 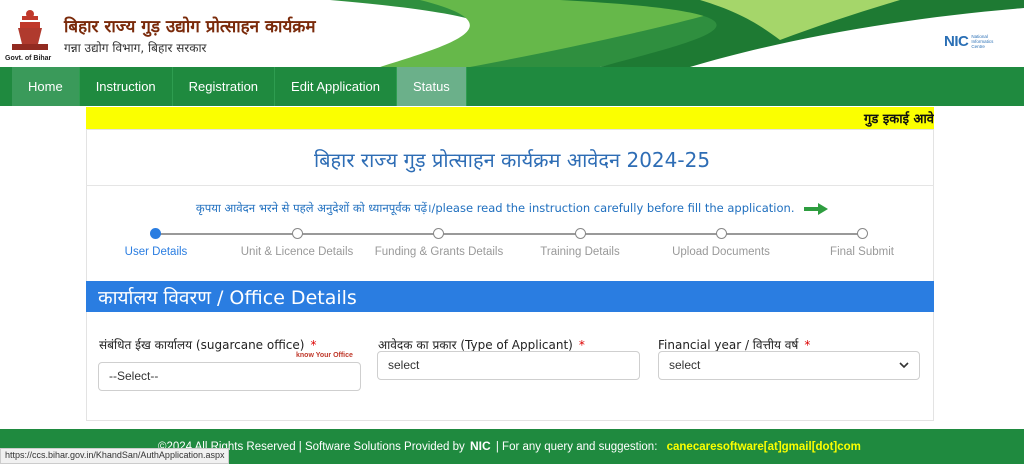 What do you see at coordinates (438, 233) in the screenshot?
I see `step-dot-funding-grants` at bounding box center [438, 233].